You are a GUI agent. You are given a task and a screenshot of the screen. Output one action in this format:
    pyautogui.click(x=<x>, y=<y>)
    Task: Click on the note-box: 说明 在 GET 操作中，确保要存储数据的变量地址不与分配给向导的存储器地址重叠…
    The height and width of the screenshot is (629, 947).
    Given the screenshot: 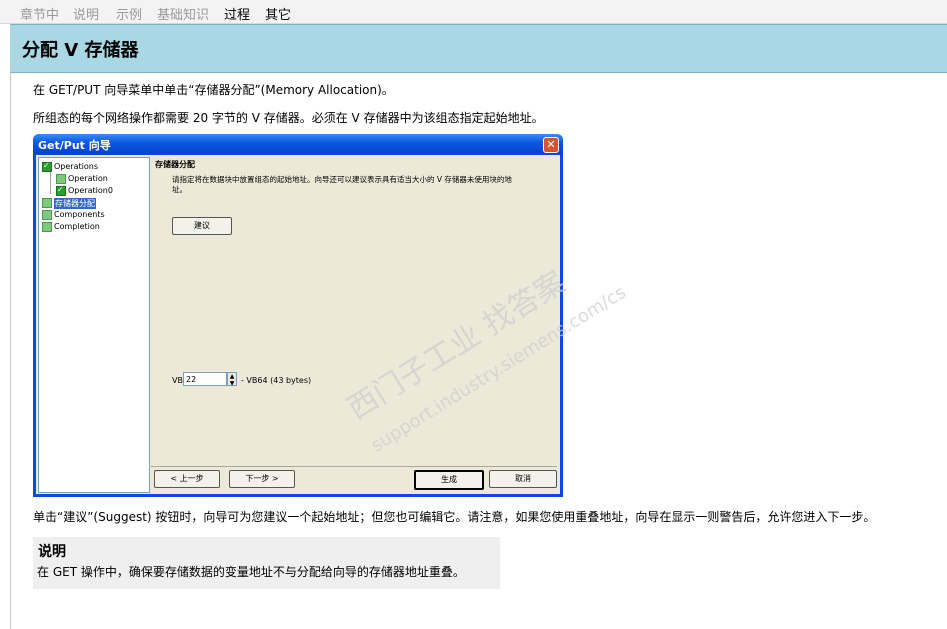 What is the action you would take?
    pyautogui.click(x=266, y=563)
    